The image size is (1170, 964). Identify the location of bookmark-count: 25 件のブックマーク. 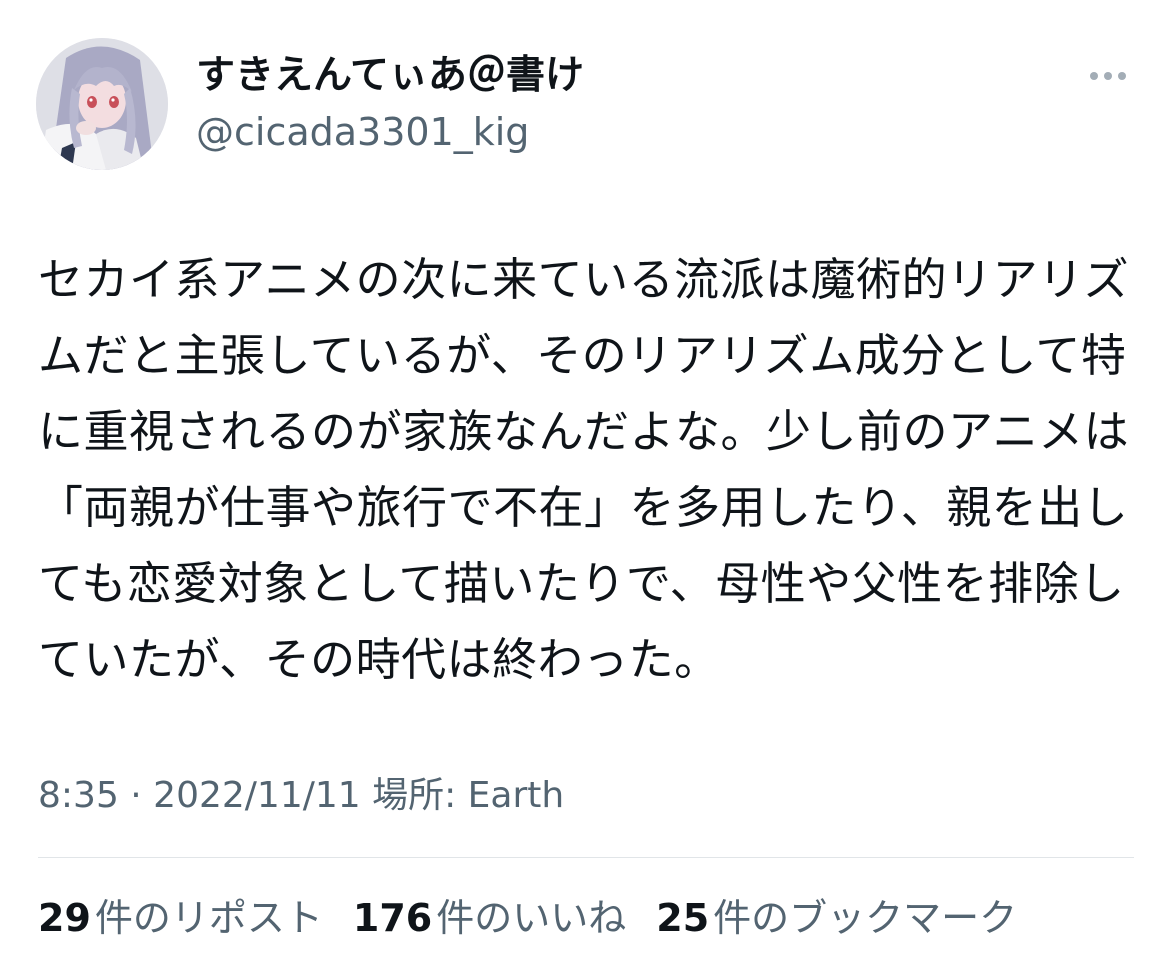
(836, 918).